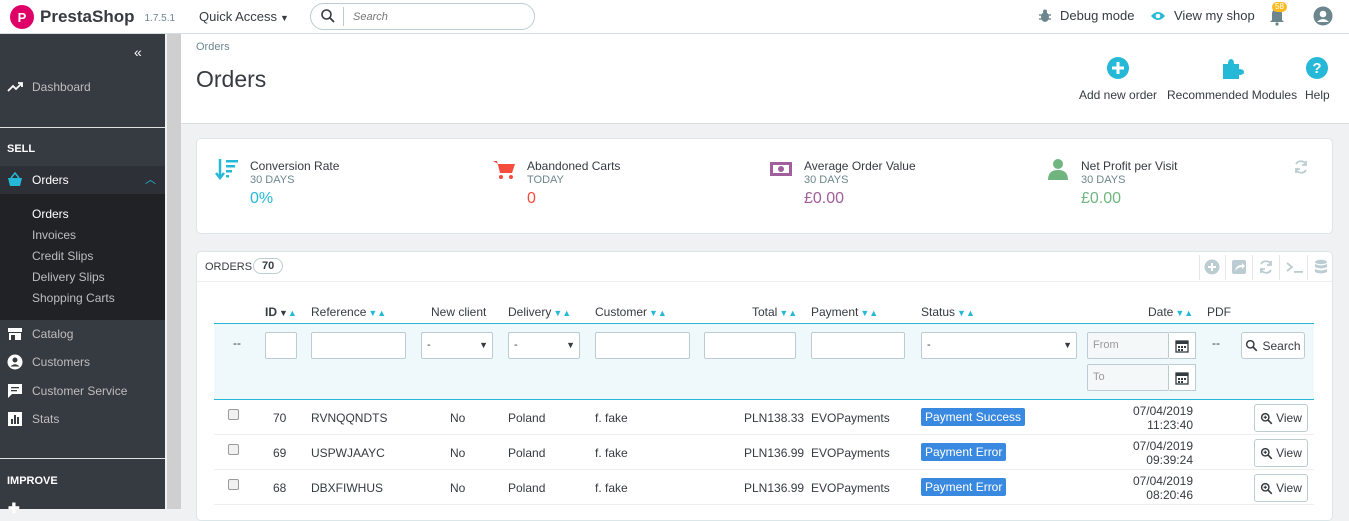  What do you see at coordinates (844, 312) in the screenshot?
I see `column-header-payment: Payment ▼▲` at bounding box center [844, 312].